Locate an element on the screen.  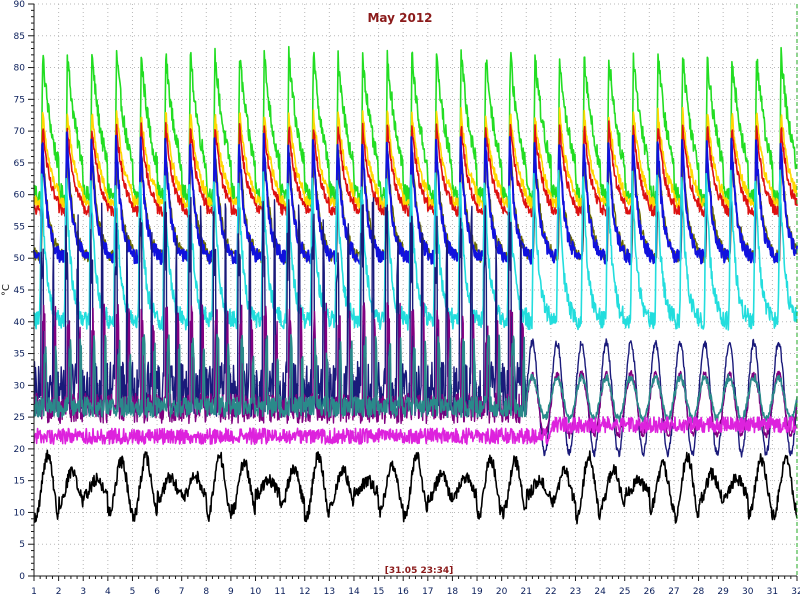
y-tick-label: 55 is located at coordinates (19, 227).